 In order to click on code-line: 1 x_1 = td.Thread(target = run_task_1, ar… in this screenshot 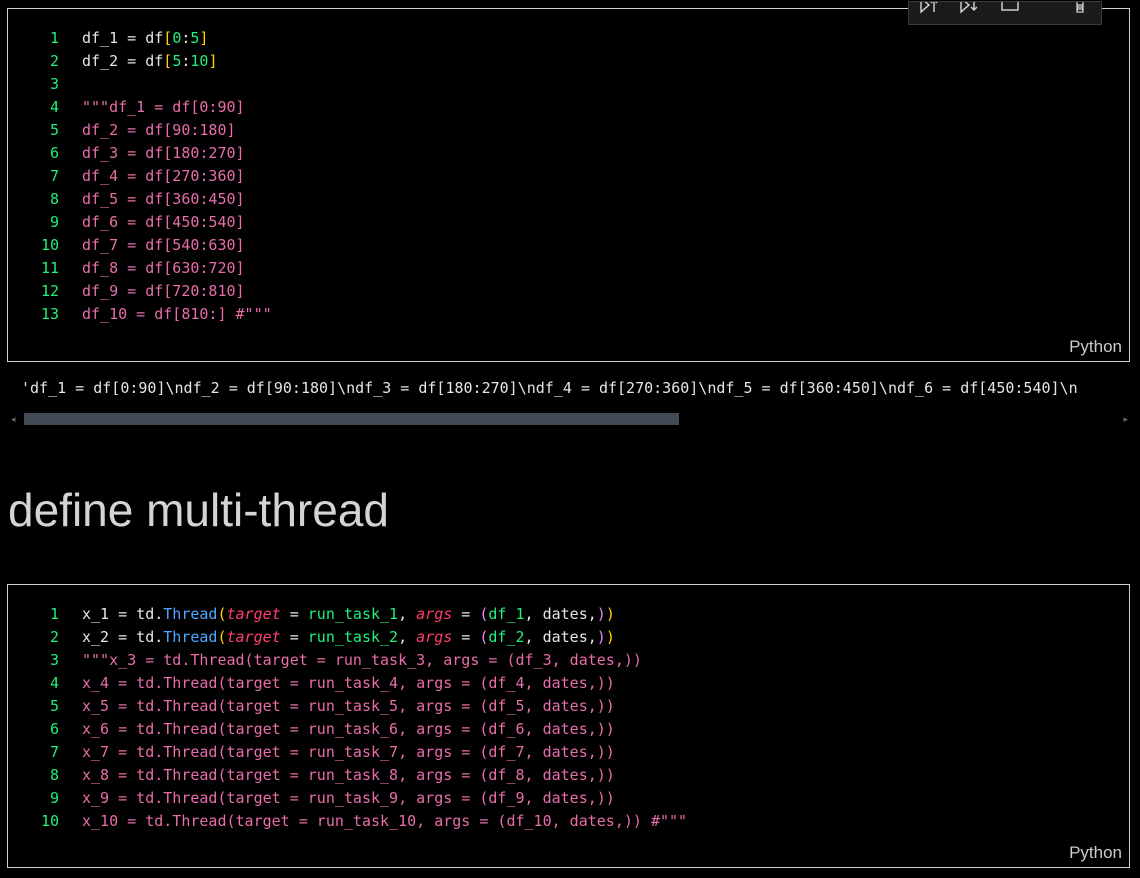, I will do `click(568, 614)`.